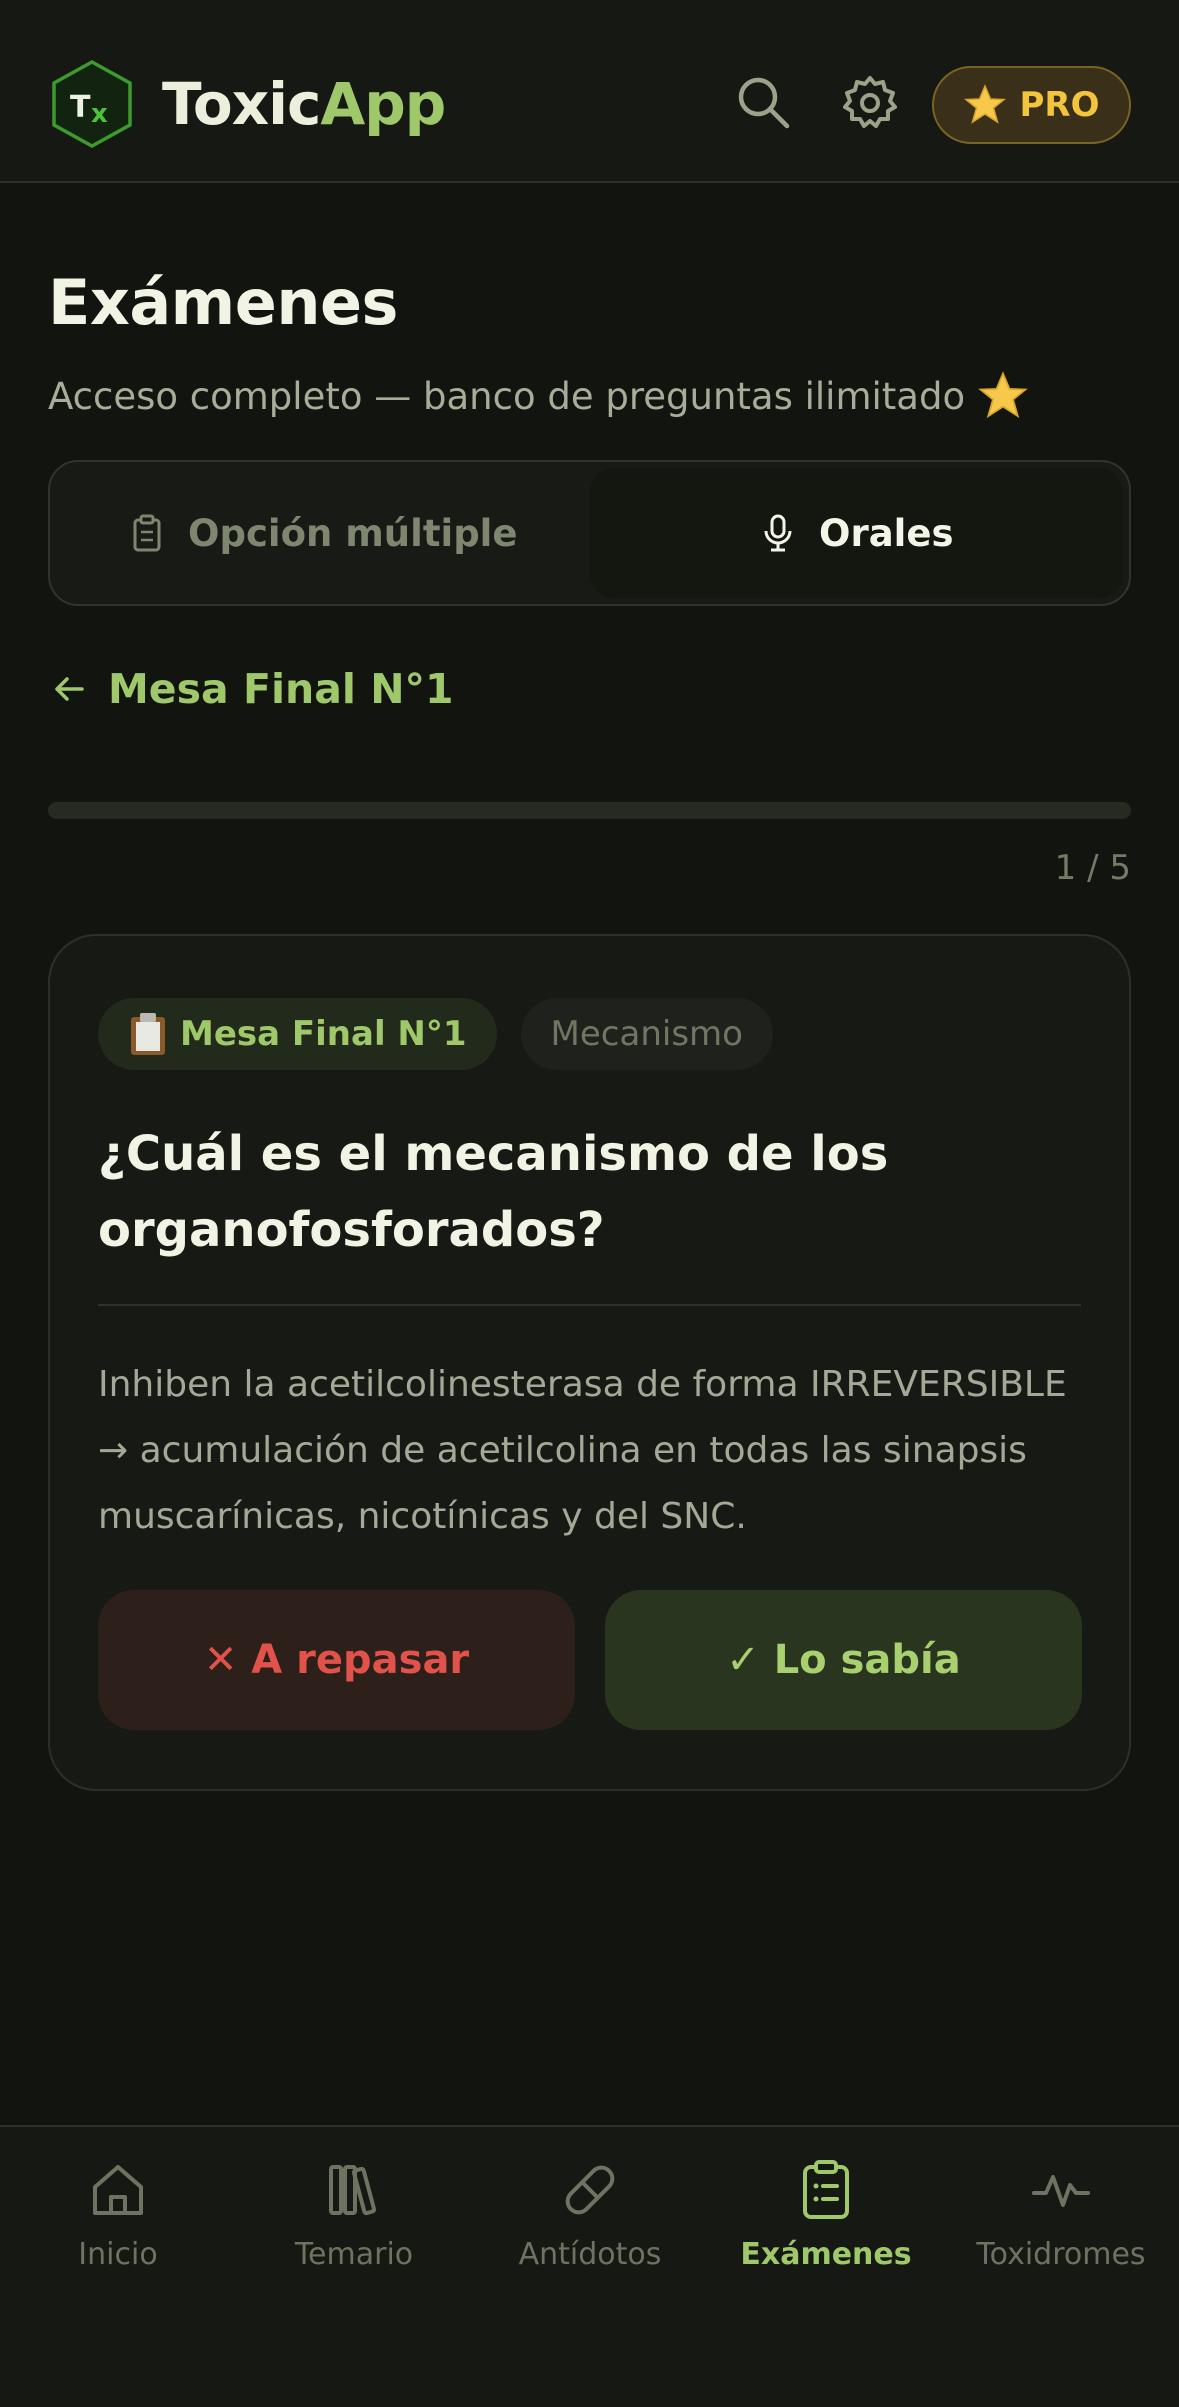  I want to click on nav-item-inicio: Inicio, so click(118, 2229).